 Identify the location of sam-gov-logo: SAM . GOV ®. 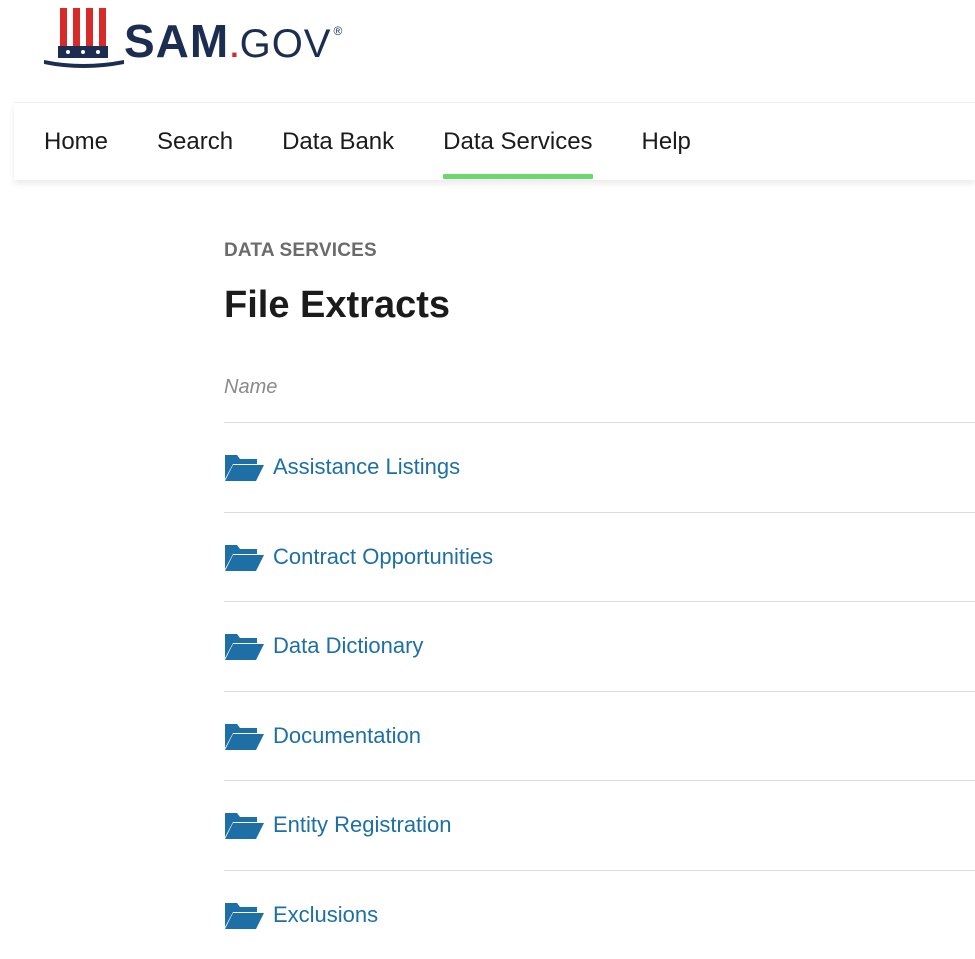
(193, 38).